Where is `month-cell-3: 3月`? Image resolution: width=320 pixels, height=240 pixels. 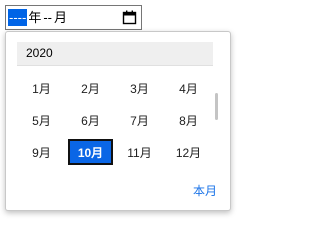 month-cell-3: 3月 is located at coordinates (139, 88).